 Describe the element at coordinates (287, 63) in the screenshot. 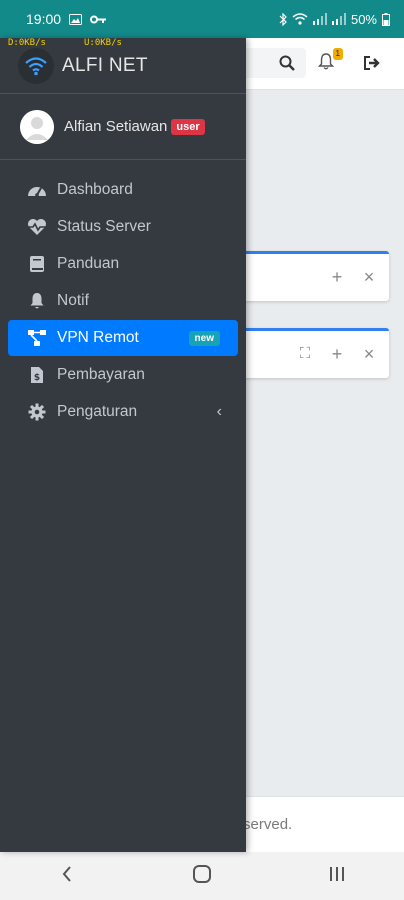

I see `search-icon` at that location.